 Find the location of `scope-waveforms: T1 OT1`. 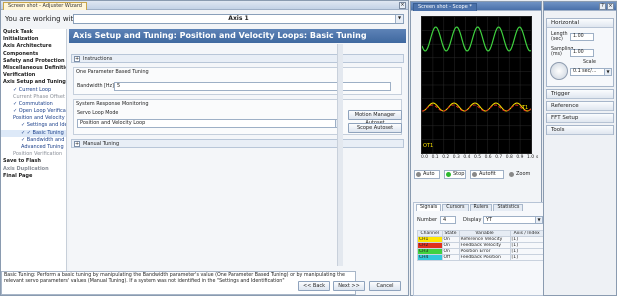

scope-waveforms: T1 OT1 is located at coordinates (476, 85).